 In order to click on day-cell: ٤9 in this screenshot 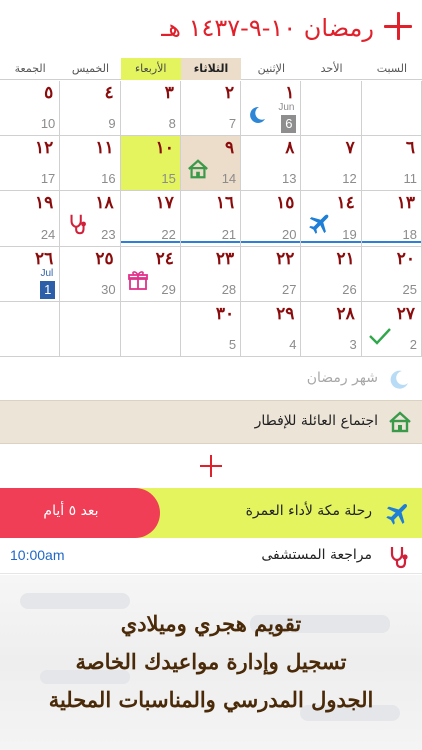, I will do `click(90, 109)`.